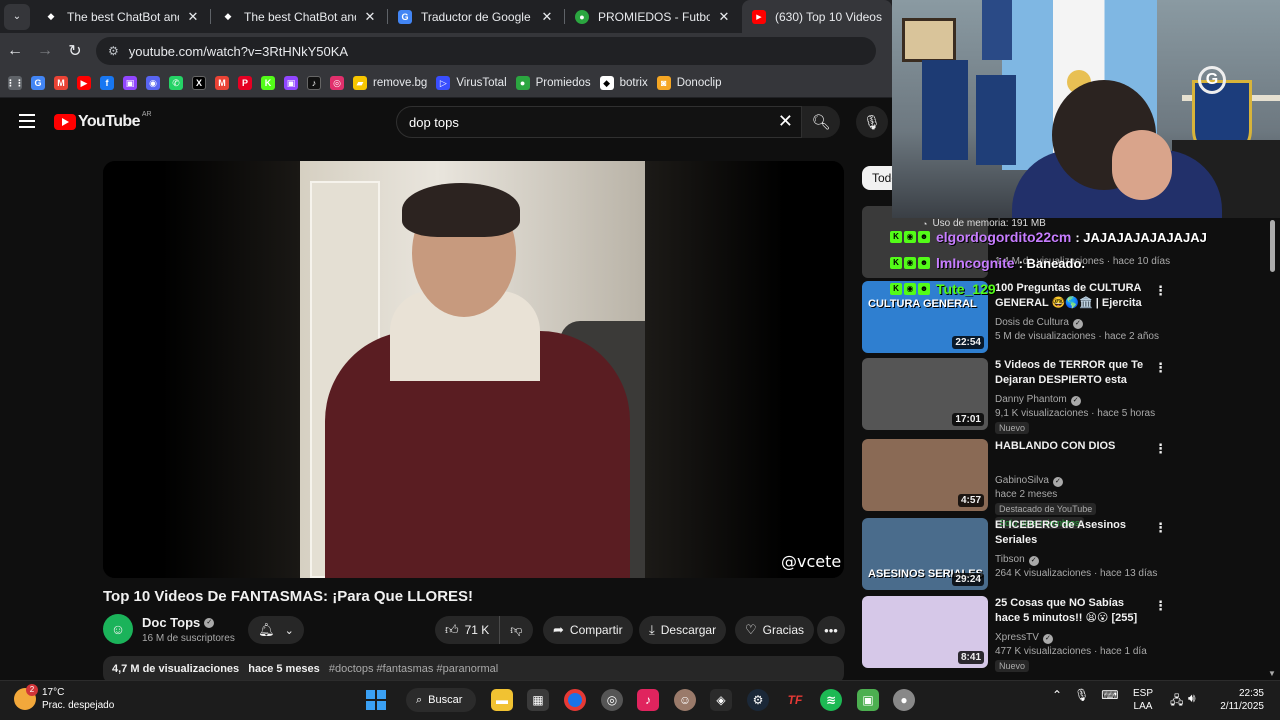 The width and height of the screenshot is (1280, 720). What do you see at coordinates (1070, 446) in the screenshot?
I see `video-title: HABLANDO CON DIOS` at bounding box center [1070, 446].